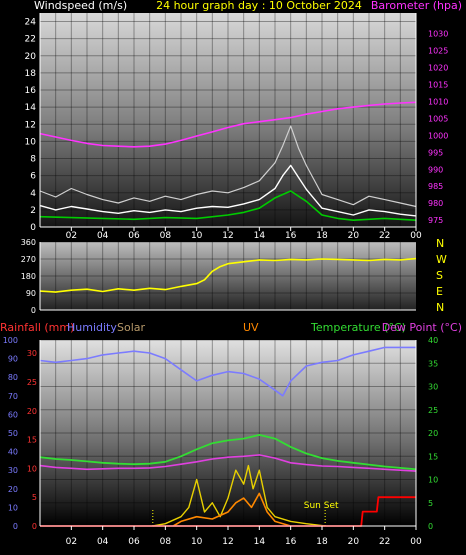 Image resolution: width=466 pixels, height=555 pixels. What do you see at coordinates (33, 160) in the screenshot?
I see `y-tick-label: 8` at bounding box center [33, 160].